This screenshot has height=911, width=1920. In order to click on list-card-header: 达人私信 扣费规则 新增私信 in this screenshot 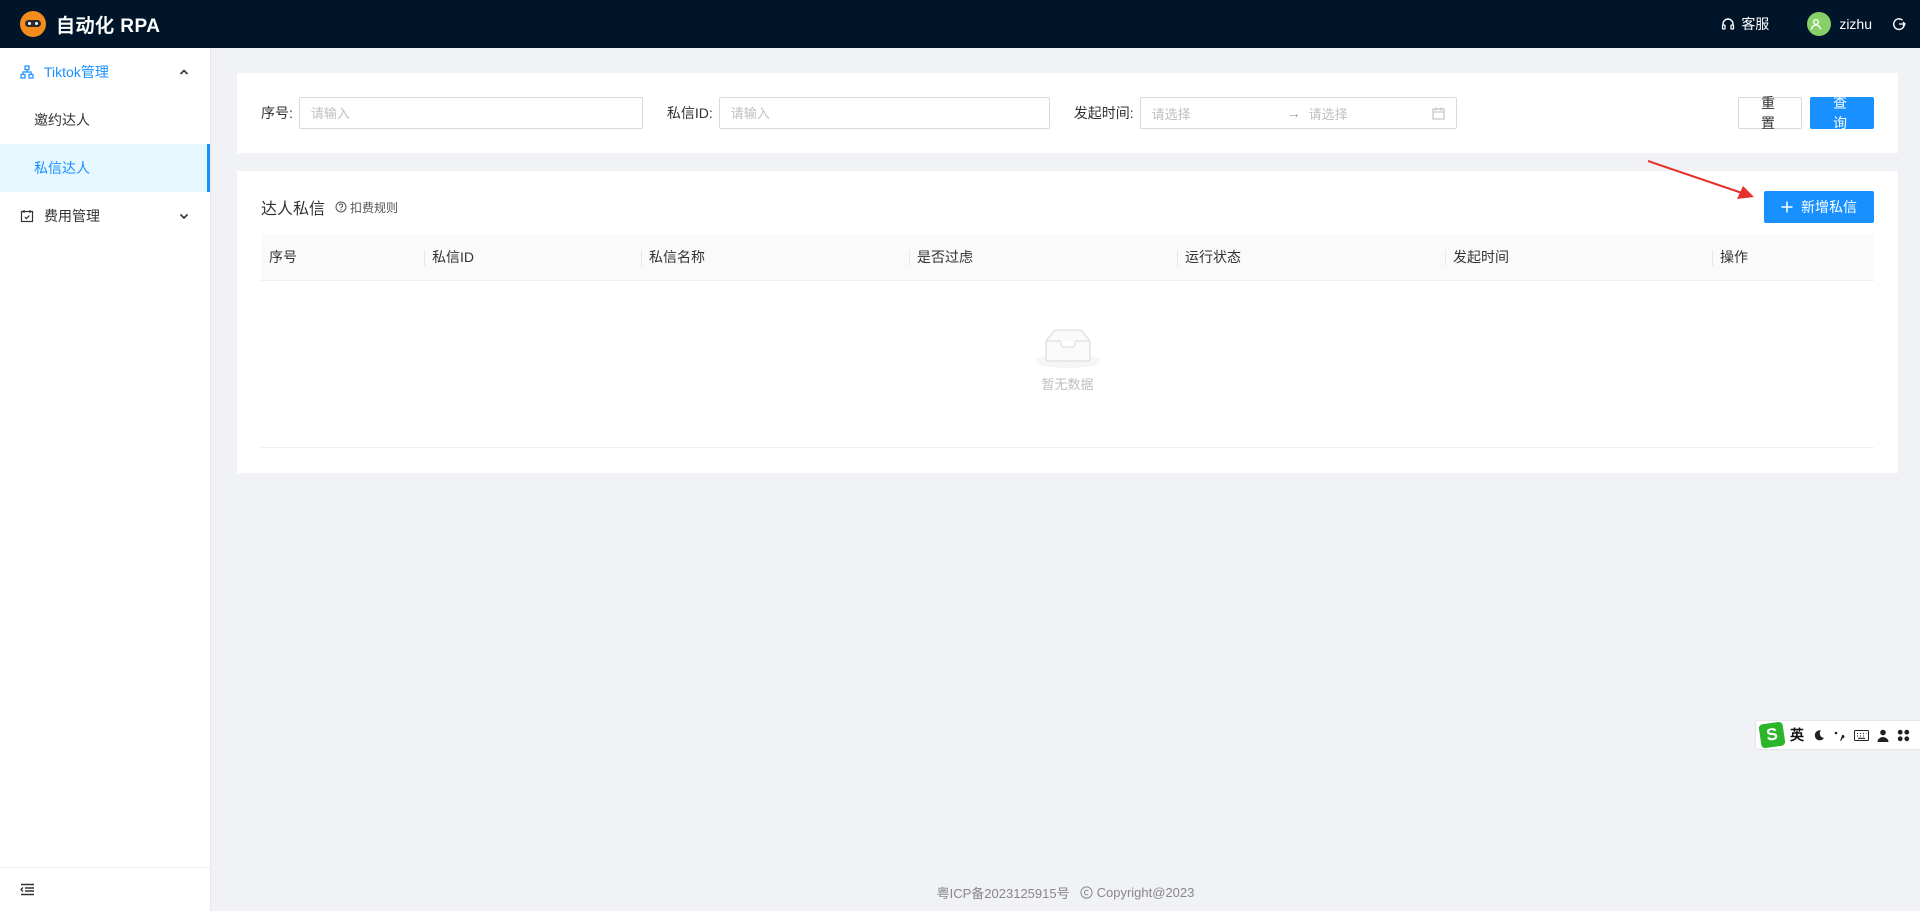, I will do `click(1067, 207)`.